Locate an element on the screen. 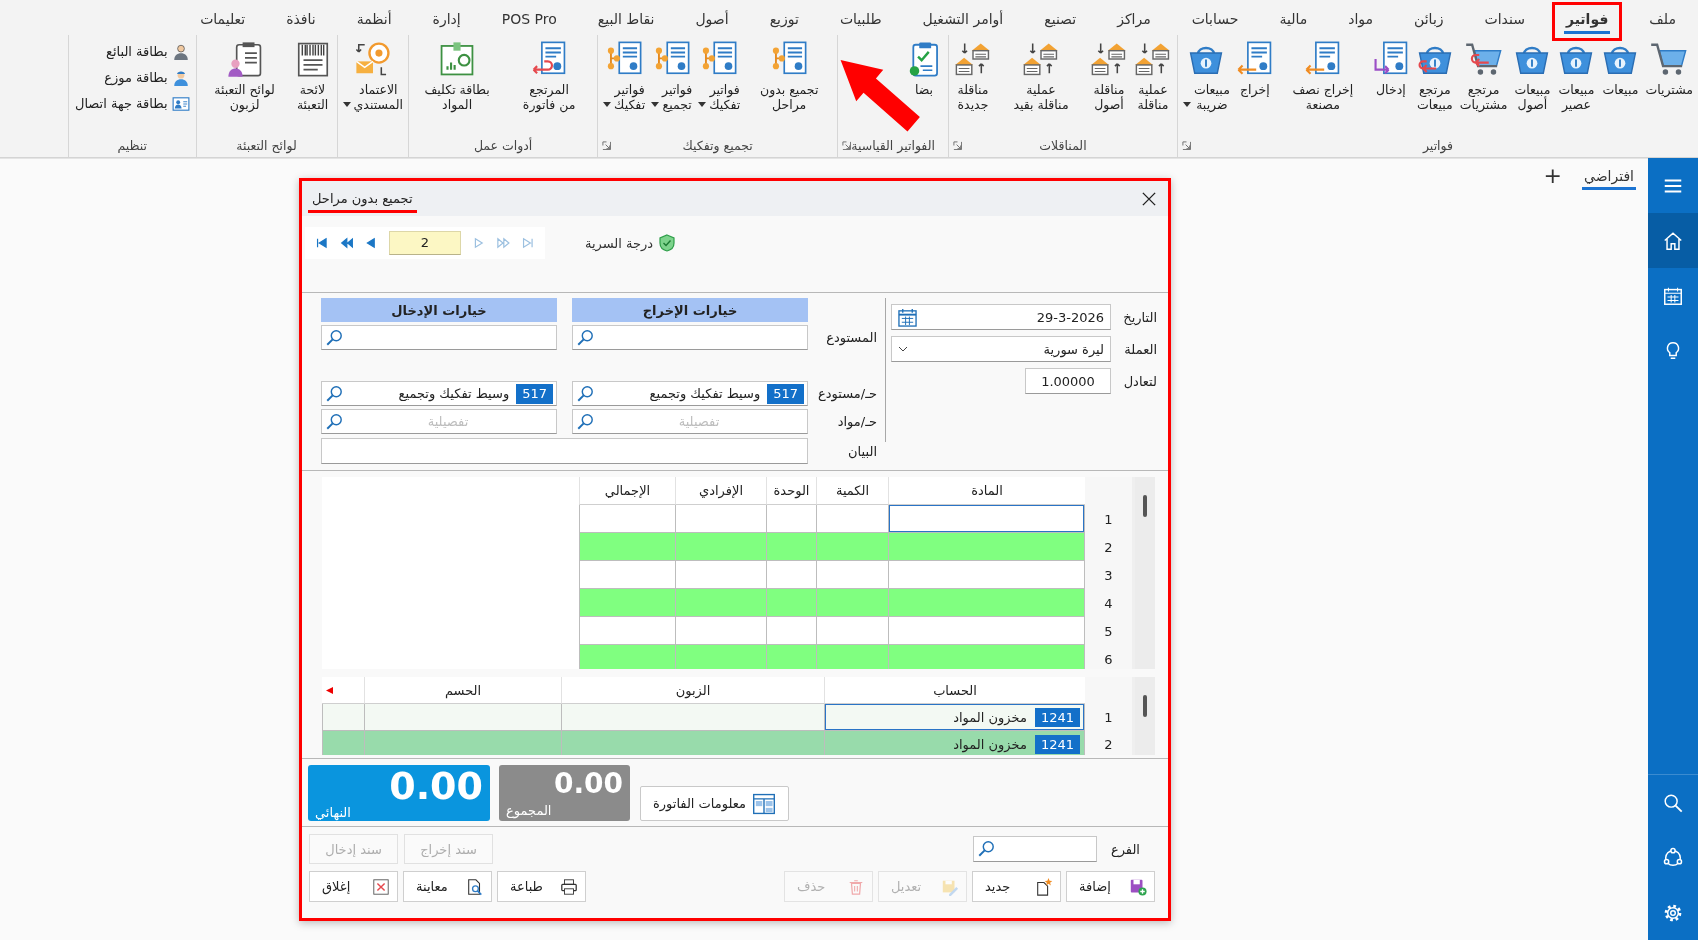  menu-tab: أوامر التشغيل is located at coordinates (963, 21).